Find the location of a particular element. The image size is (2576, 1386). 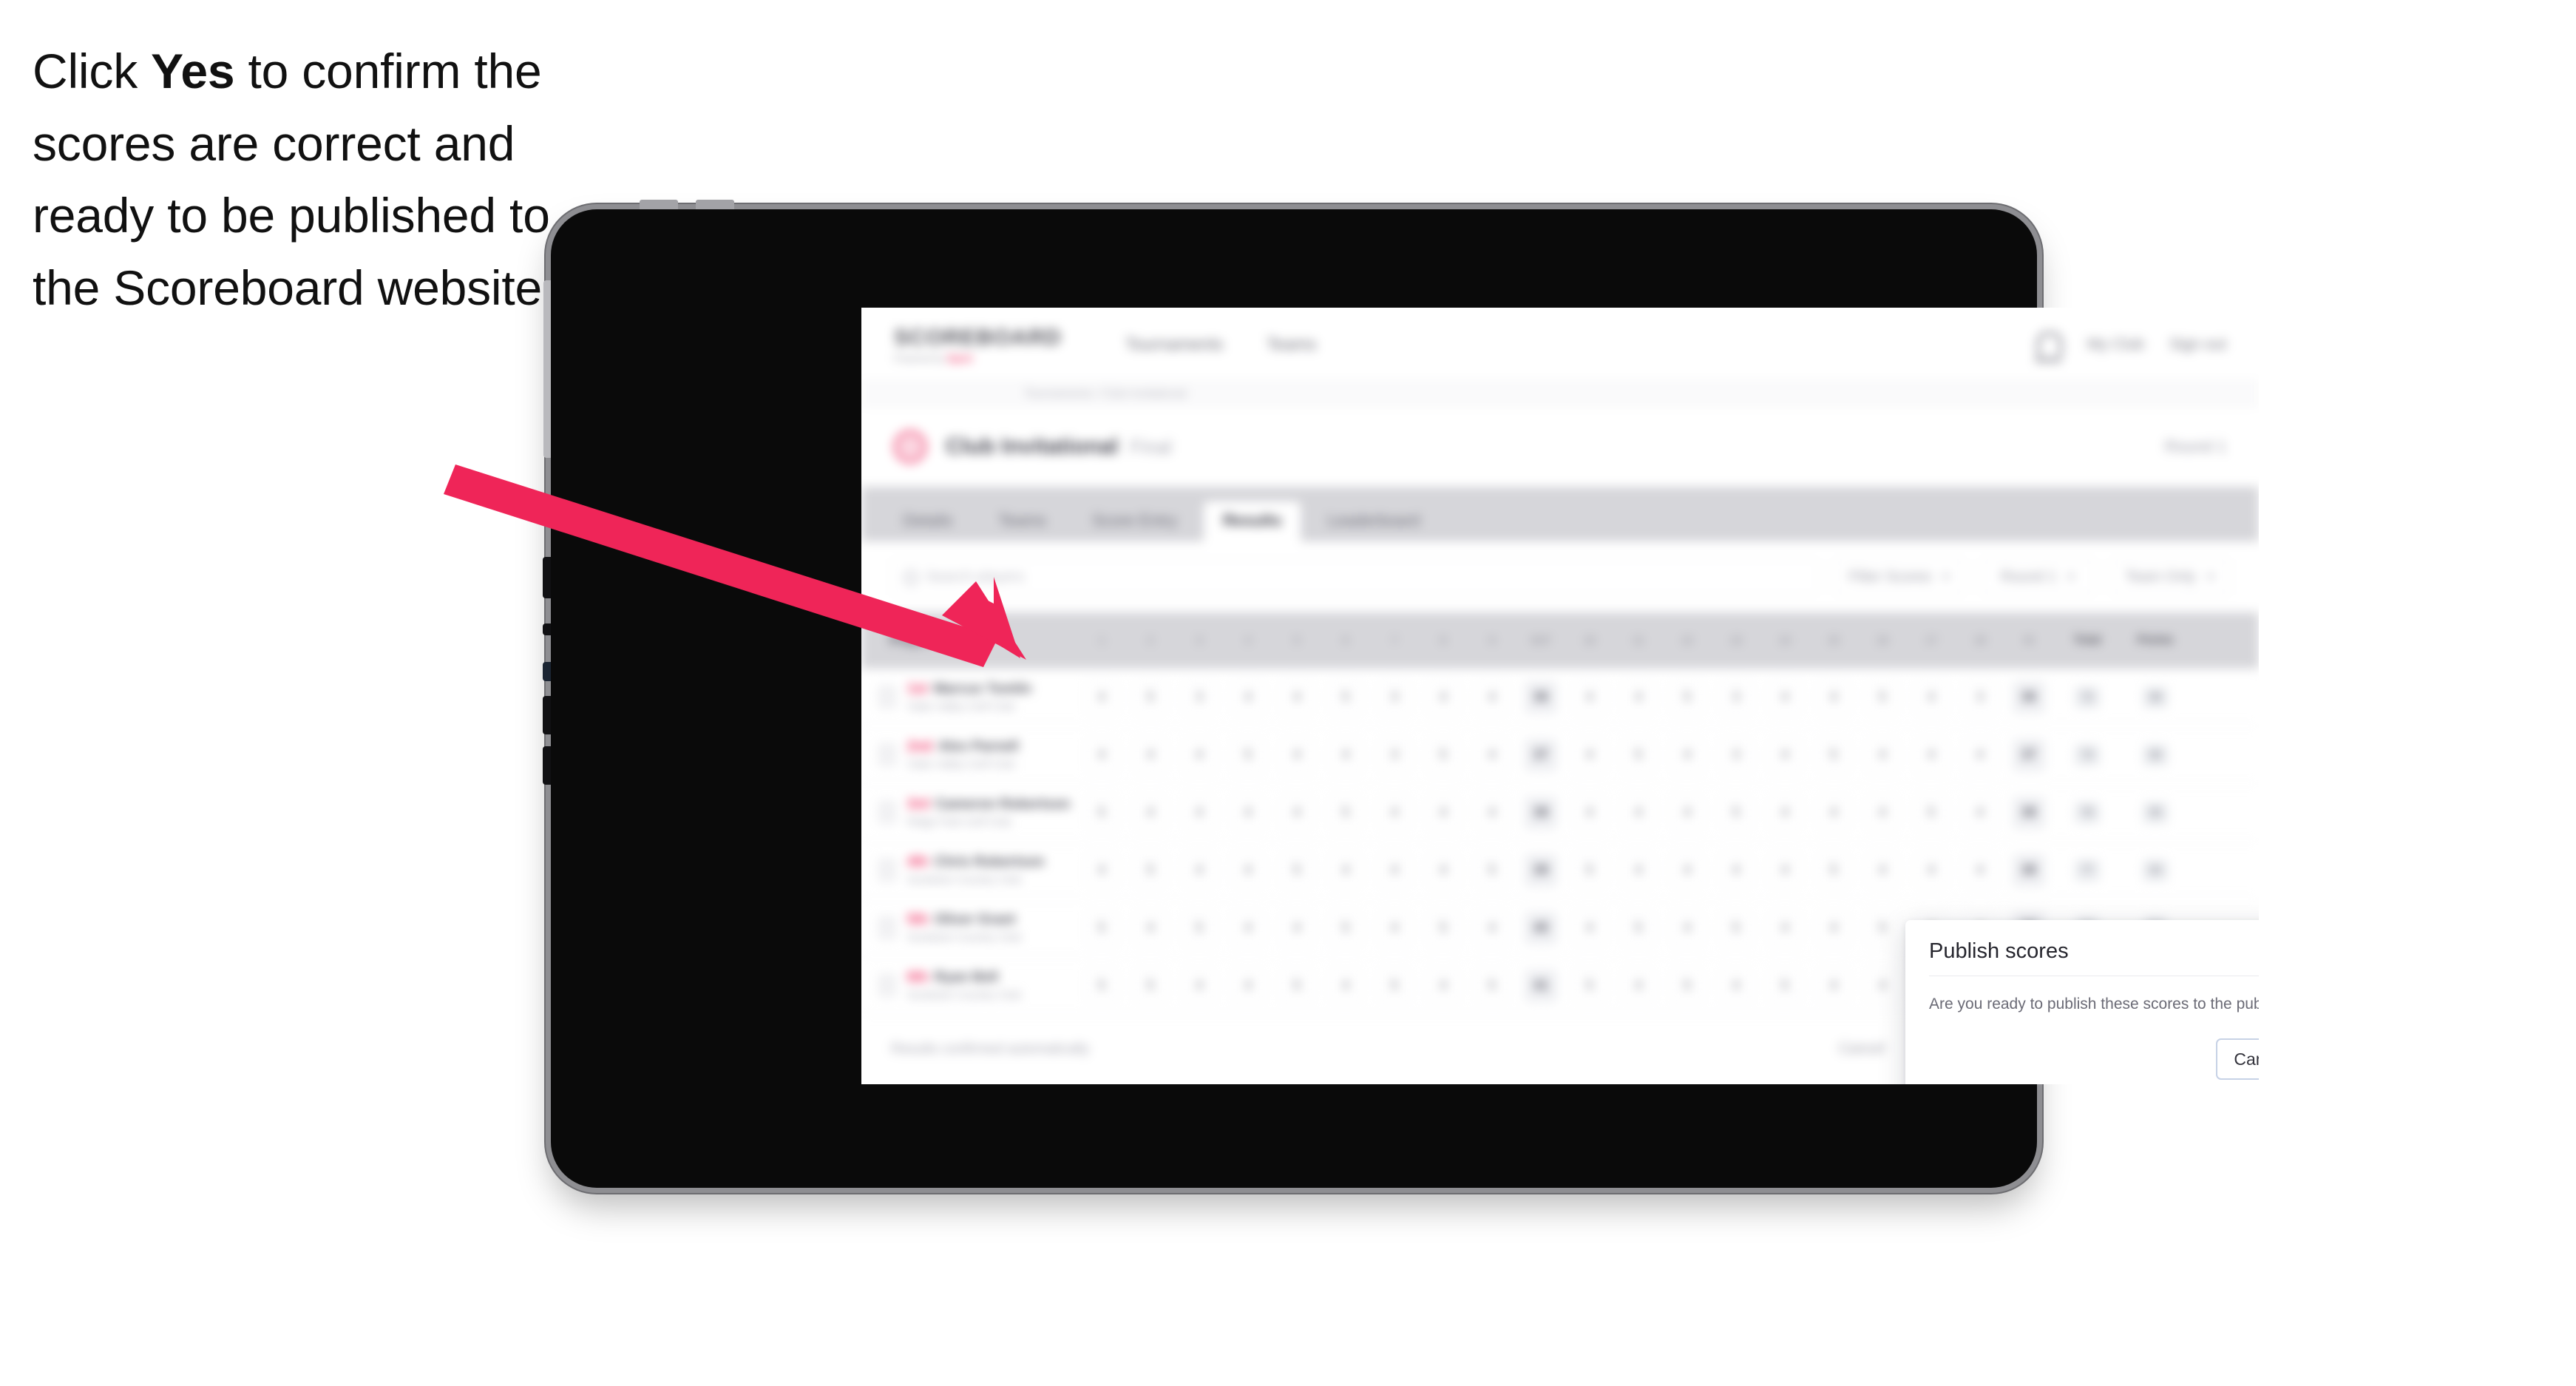

cancel-button: Cancel is located at coordinates (2237, 1059).